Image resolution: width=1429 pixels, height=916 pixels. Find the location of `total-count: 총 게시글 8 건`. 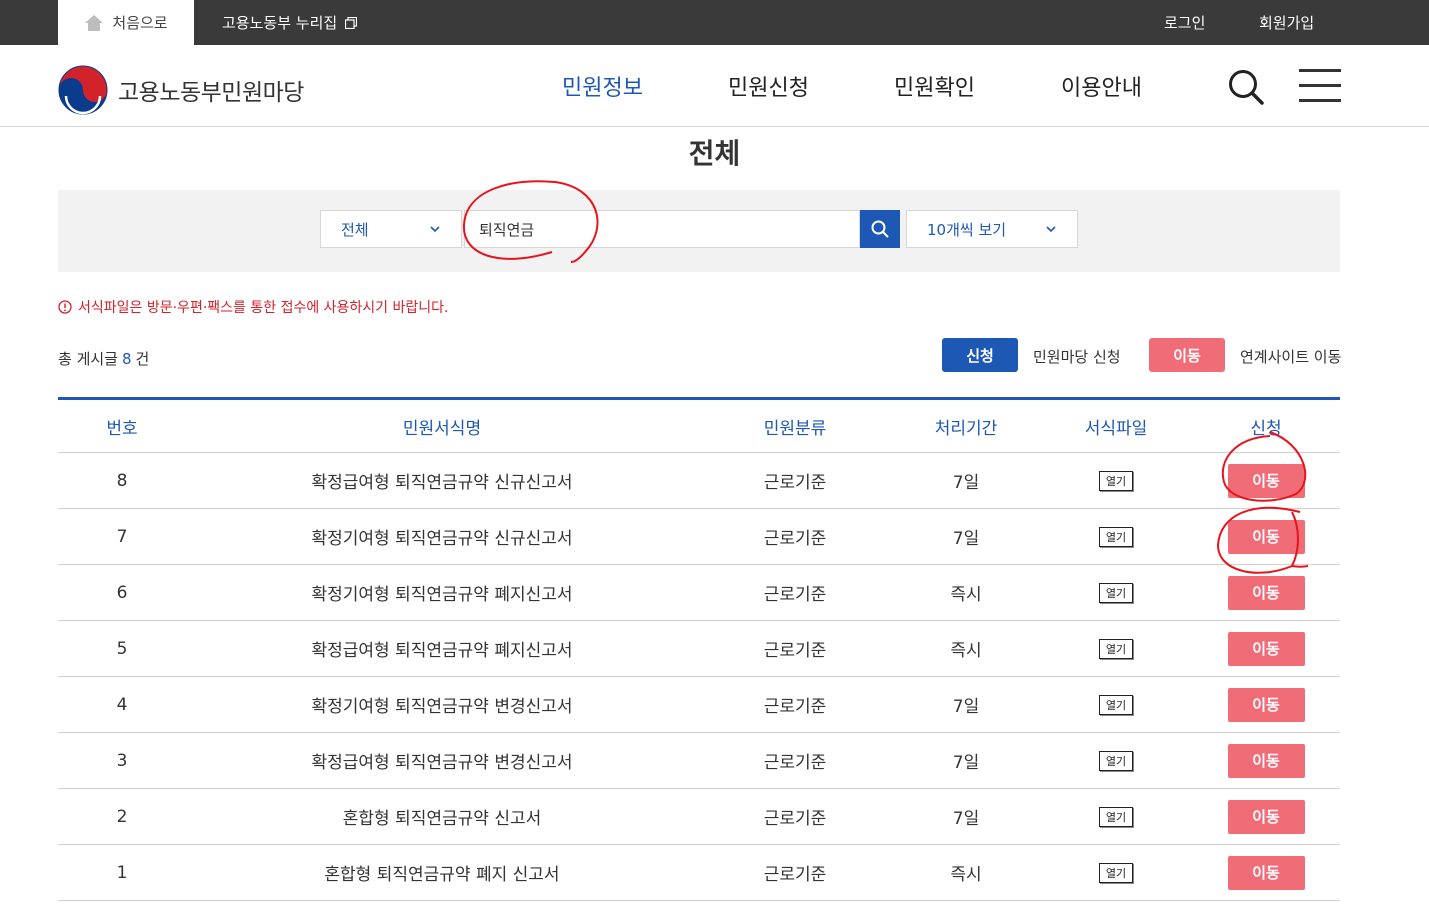

total-count: 총 게시글 8 건 is located at coordinates (103, 358).